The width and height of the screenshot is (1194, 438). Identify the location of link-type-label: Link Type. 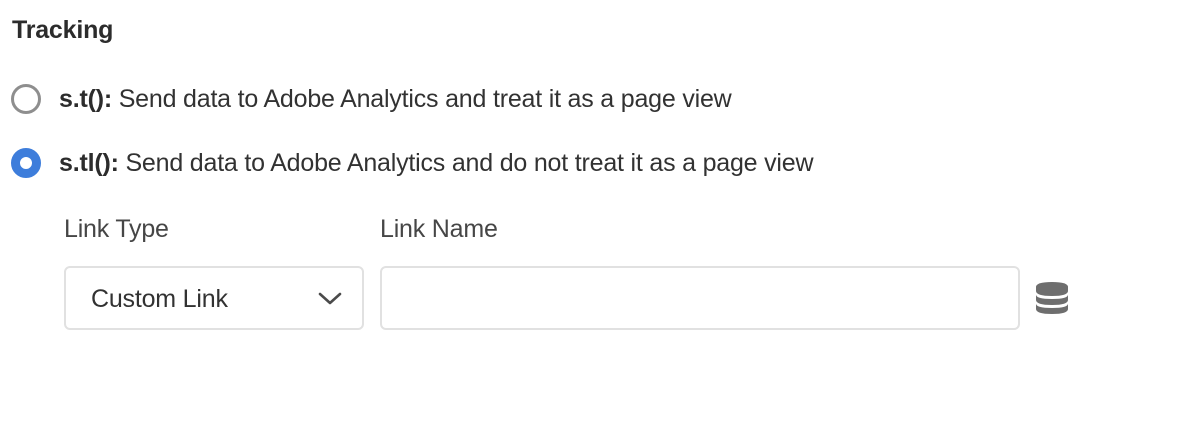
(116, 229).